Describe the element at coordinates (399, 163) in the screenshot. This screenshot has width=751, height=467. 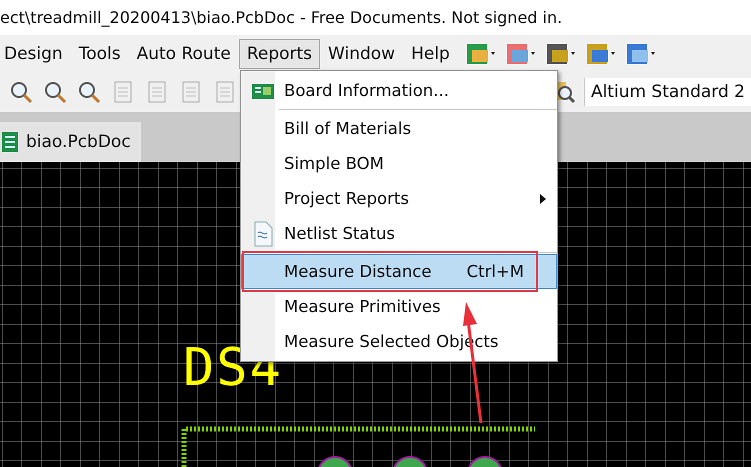
I see `menu-item: Simple BOM` at that location.